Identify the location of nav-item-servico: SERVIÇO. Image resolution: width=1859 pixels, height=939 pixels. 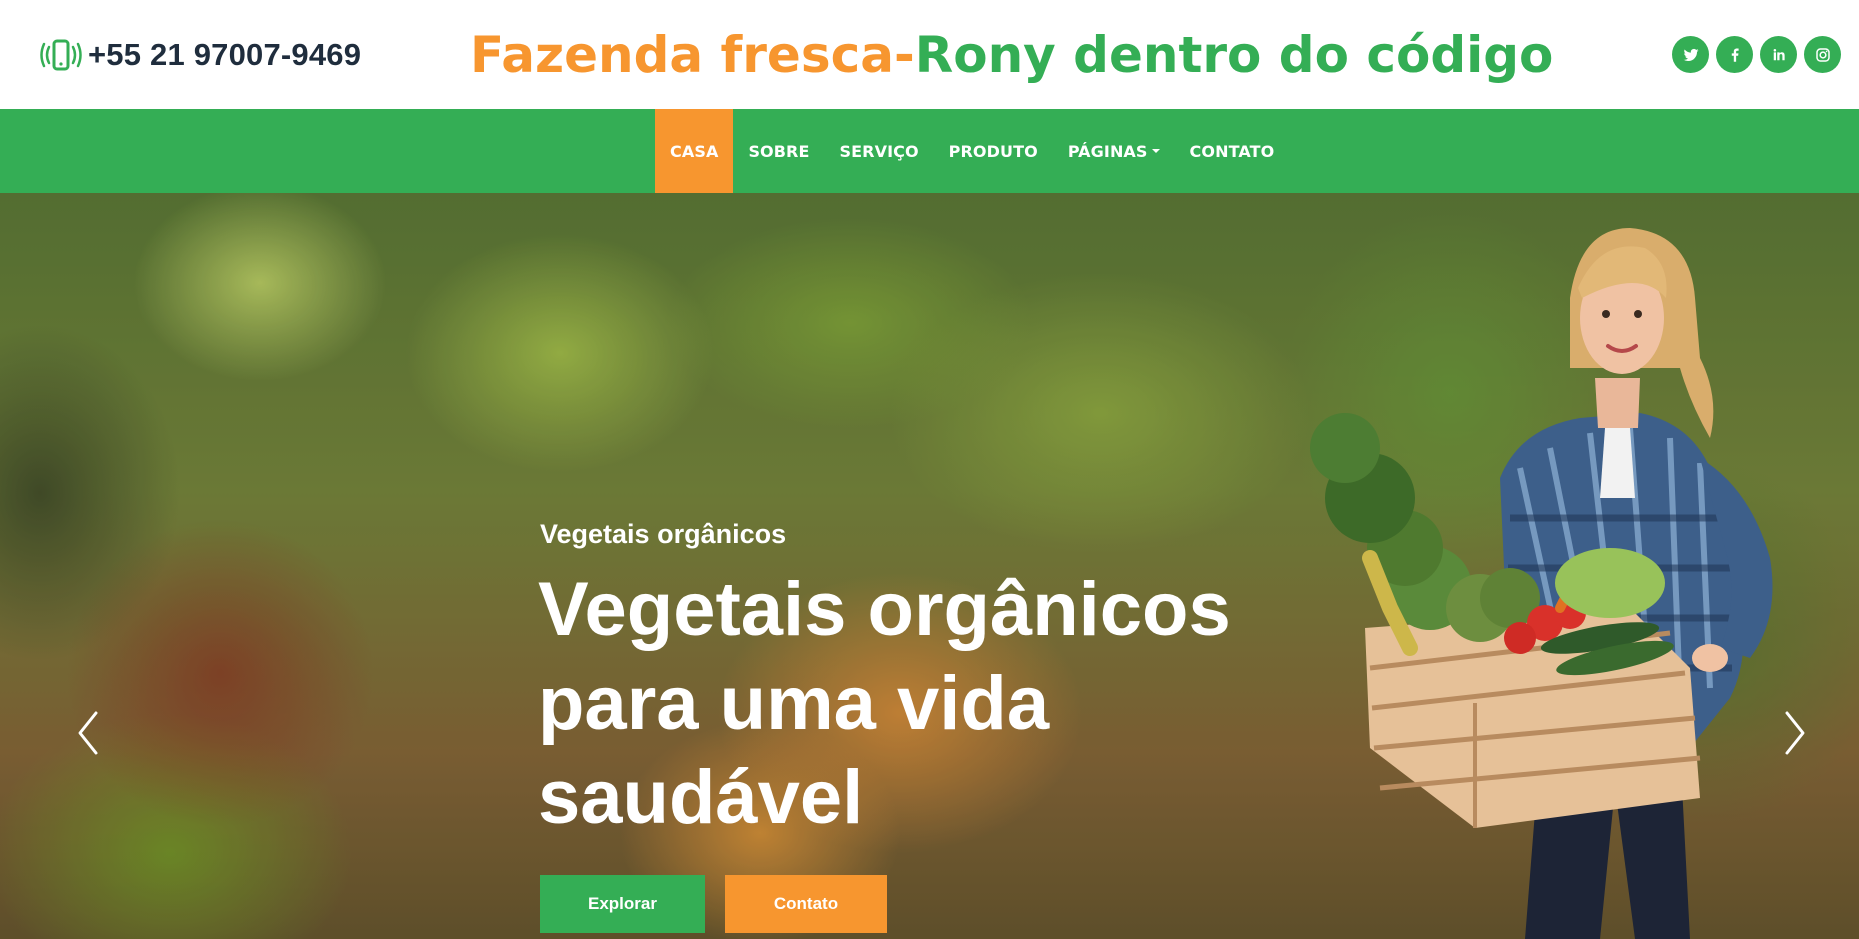
(879, 151).